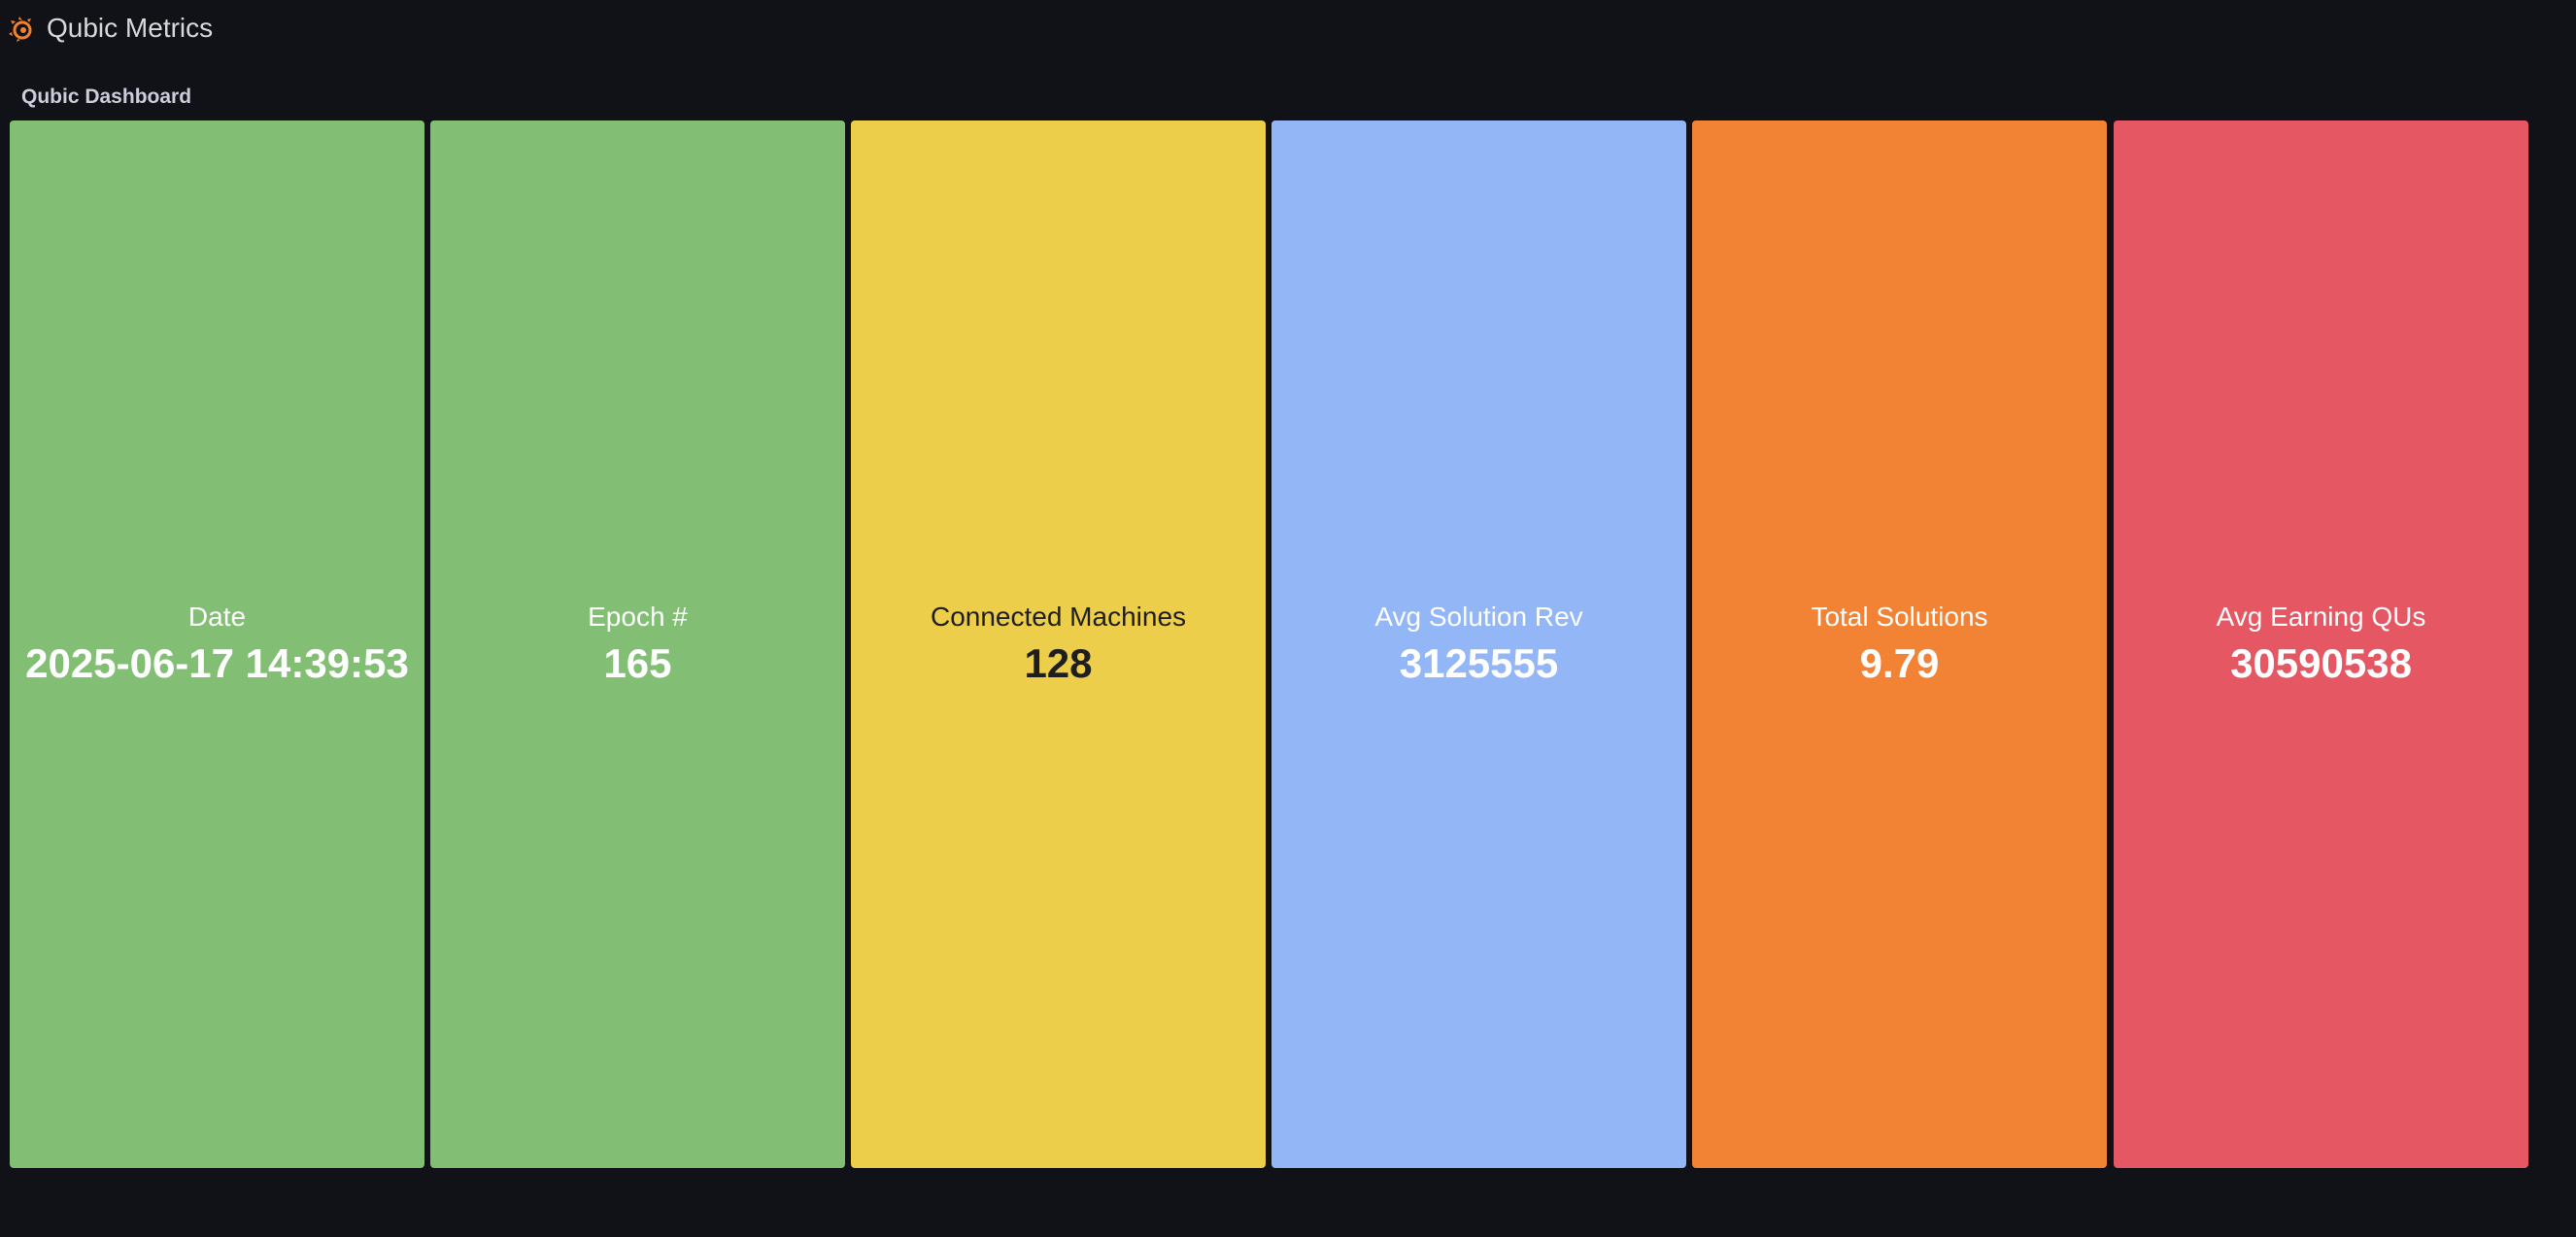 The image size is (2576, 1237). I want to click on stat-panel-avg-solution-rev: Avg Solution Rev 3125555, so click(1478, 644).